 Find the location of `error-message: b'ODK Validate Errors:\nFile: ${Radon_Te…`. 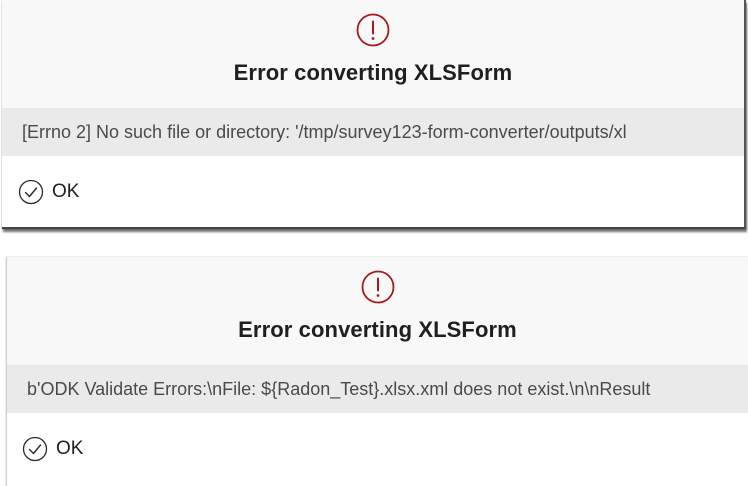

error-message: b'ODK Validate Errors:\nFile: ${Radon_Te… is located at coordinates (377, 389).